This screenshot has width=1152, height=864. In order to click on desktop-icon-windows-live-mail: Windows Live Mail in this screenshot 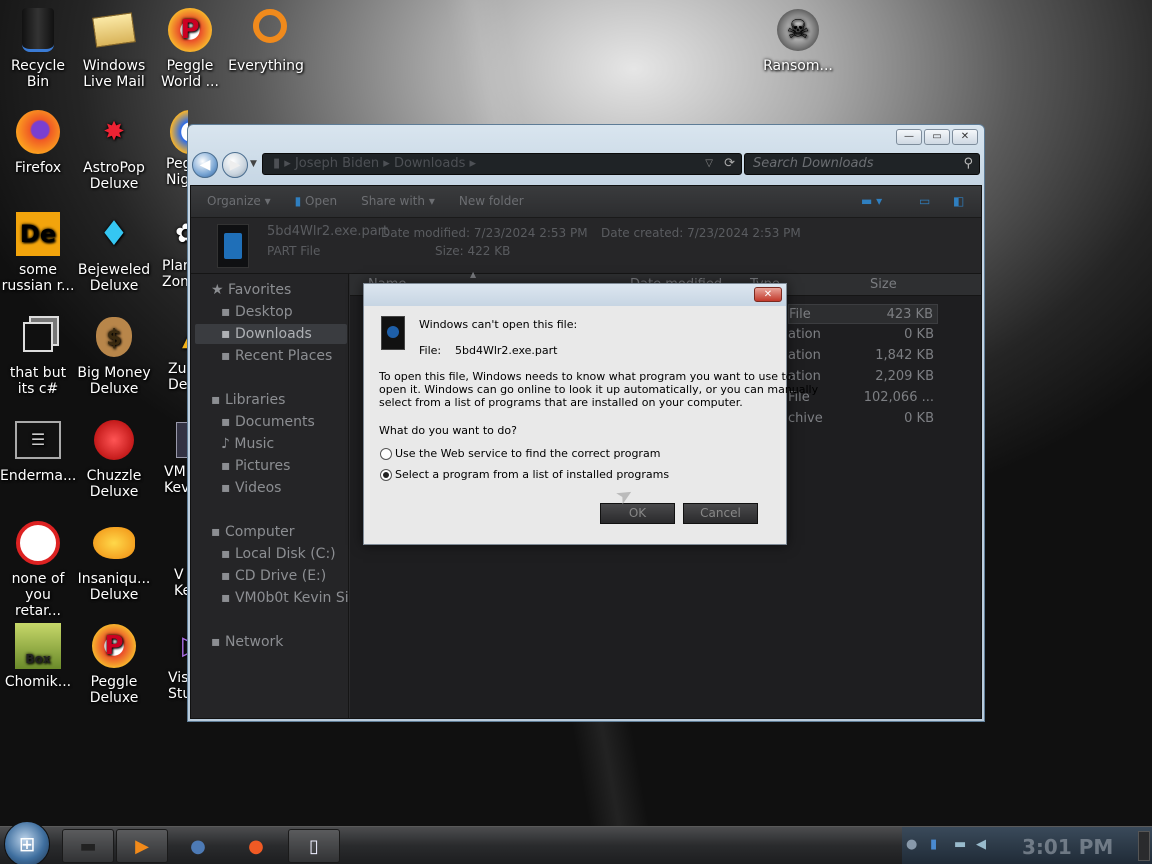, I will do `click(114, 48)`.